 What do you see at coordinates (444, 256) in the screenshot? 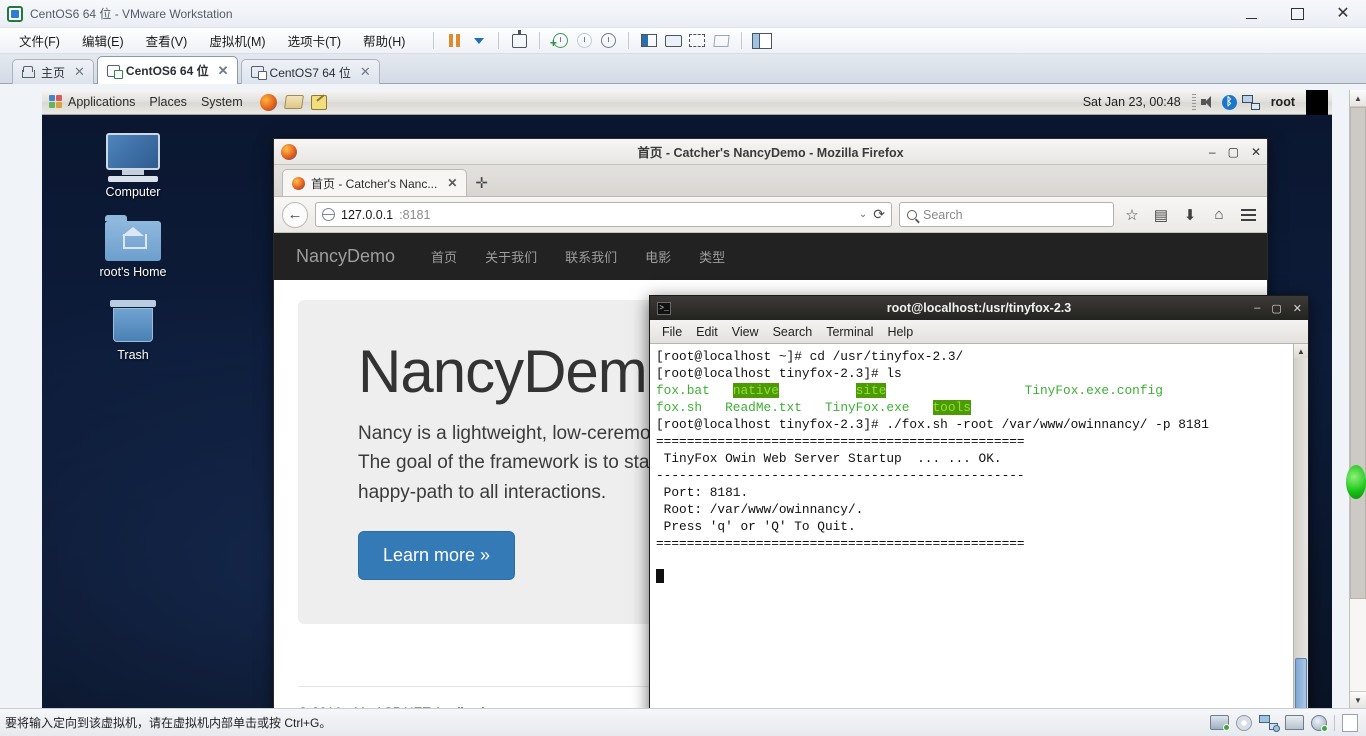
I see `site-nav-home: 首页` at bounding box center [444, 256].